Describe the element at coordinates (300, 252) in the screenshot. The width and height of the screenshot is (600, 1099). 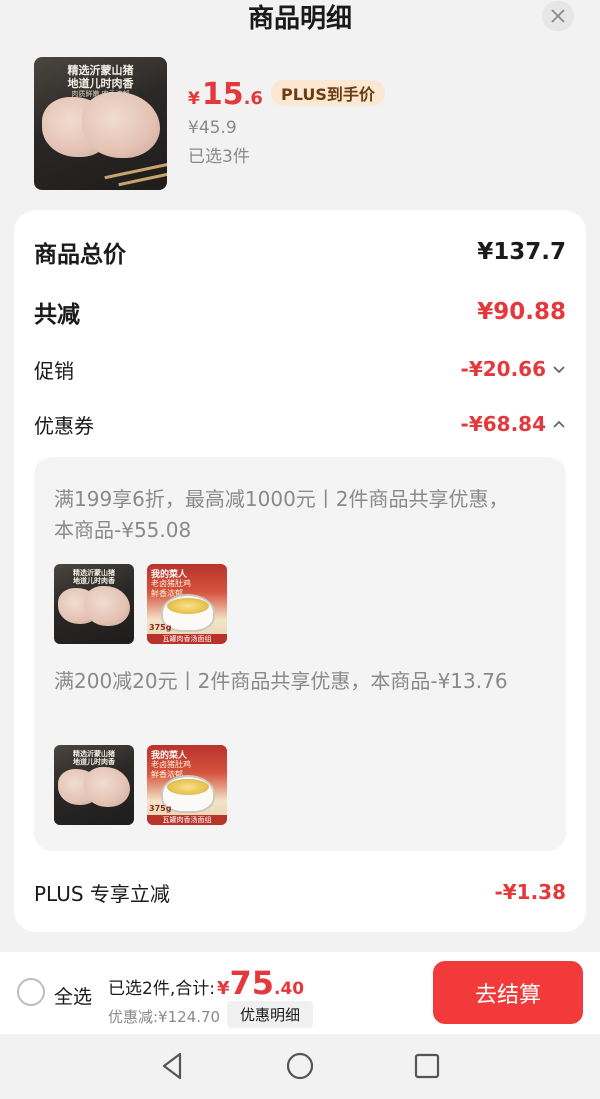
I see `total-row: 商品总价 ¥137.7` at that location.